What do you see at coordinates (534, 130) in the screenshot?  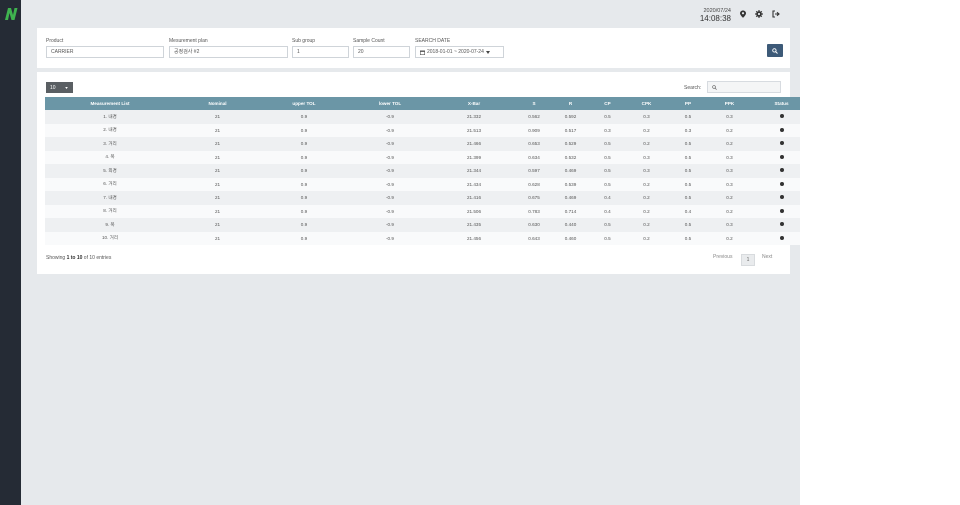 I see `table-cell: 0.909` at bounding box center [534, 130].